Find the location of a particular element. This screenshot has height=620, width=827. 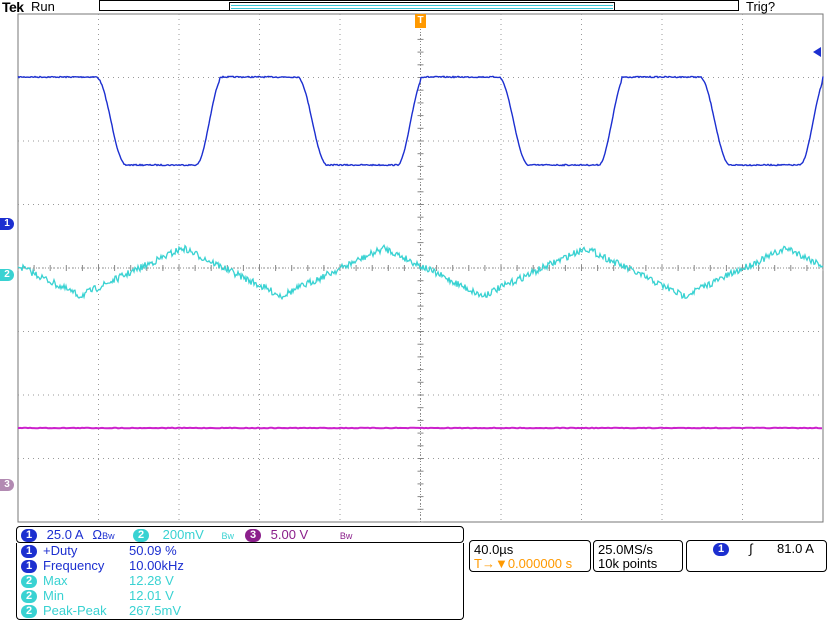

measurement-row: 2 Max 12.28 V is located at coordinates (241, 581).